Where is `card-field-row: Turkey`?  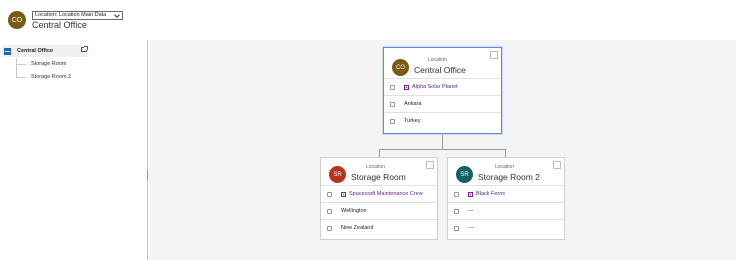 card-field-row: Turkey is located at coordinates (442, 120).